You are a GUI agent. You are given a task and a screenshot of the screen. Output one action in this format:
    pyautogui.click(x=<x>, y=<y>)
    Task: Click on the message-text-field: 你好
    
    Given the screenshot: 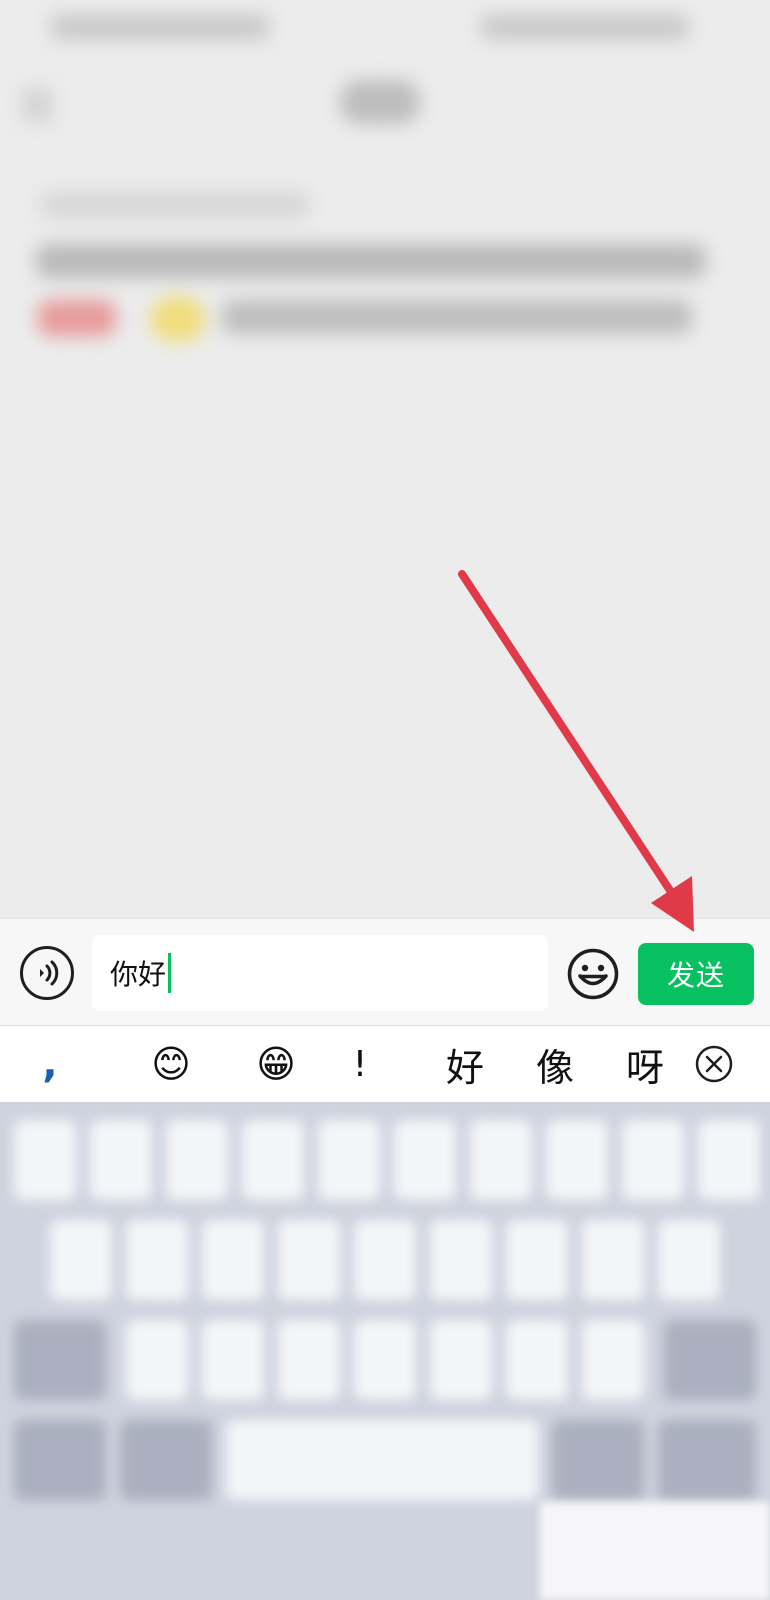 What is the action you would take?
    pyautogui.click(x=320, y=973)
    